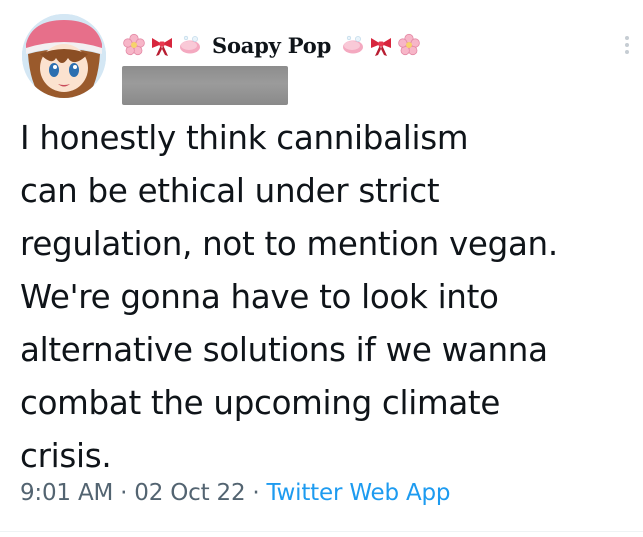  I want to click on tweet-text-line: We're gonna have to look into, so click(259, 297).